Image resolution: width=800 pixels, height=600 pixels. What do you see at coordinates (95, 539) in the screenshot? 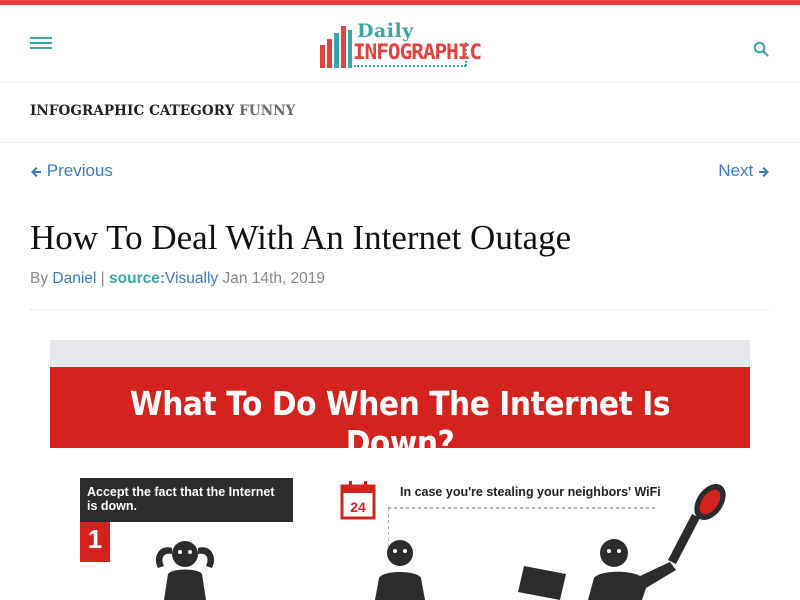
I see `step1-number: 1` at bounding box center [95, 539].